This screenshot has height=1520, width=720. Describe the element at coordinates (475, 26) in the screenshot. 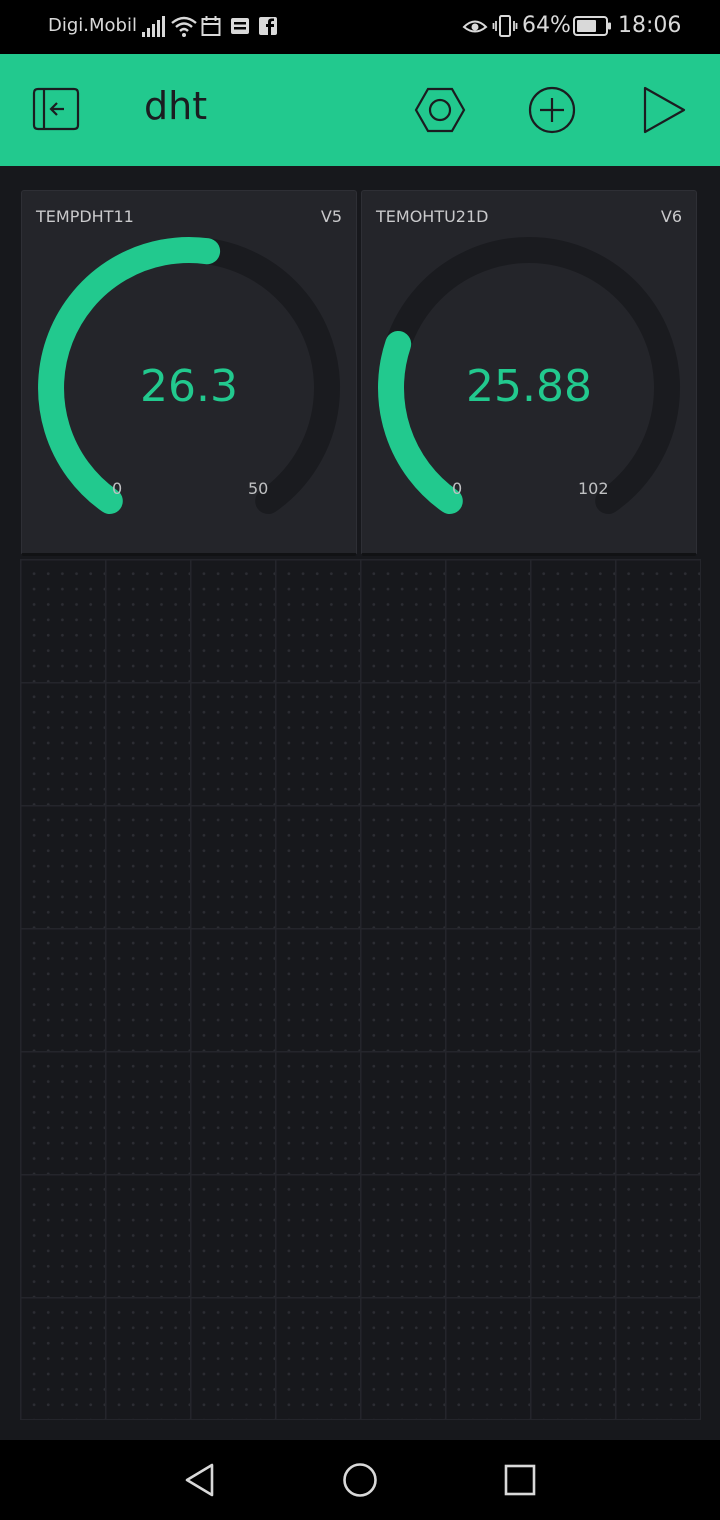

I see `eye-comfort-icon` at that location.